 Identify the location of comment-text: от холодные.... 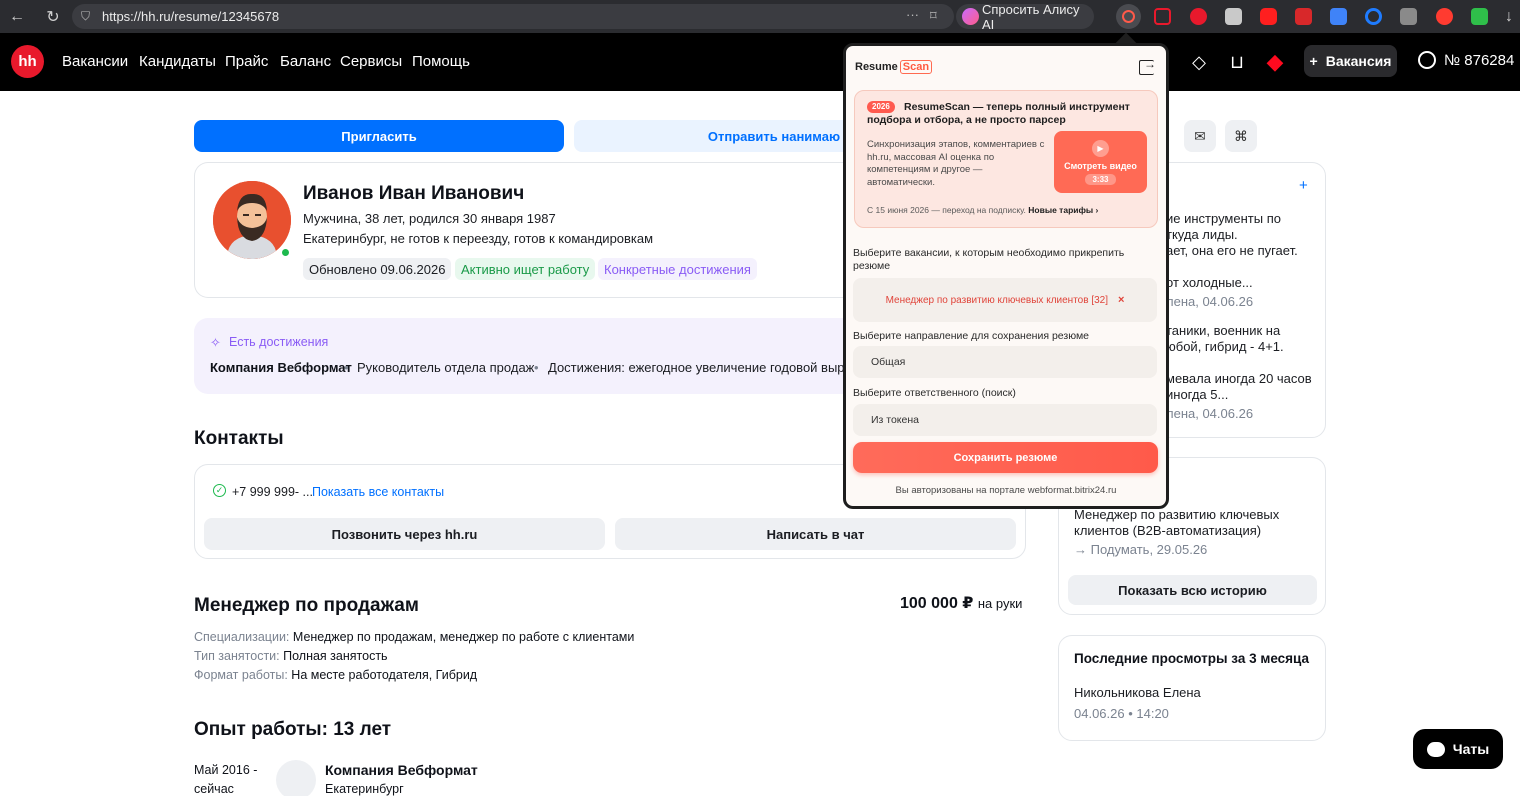
(1209, 282).